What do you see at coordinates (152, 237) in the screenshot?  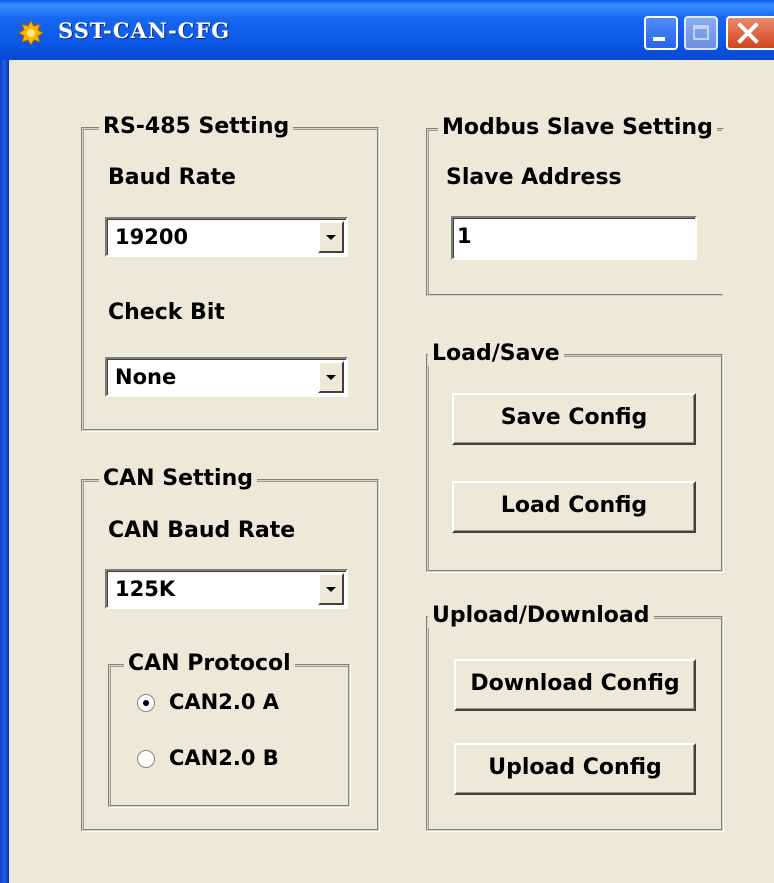 I see `baud-rate-value: 19200` at bounding box center [152, 237].